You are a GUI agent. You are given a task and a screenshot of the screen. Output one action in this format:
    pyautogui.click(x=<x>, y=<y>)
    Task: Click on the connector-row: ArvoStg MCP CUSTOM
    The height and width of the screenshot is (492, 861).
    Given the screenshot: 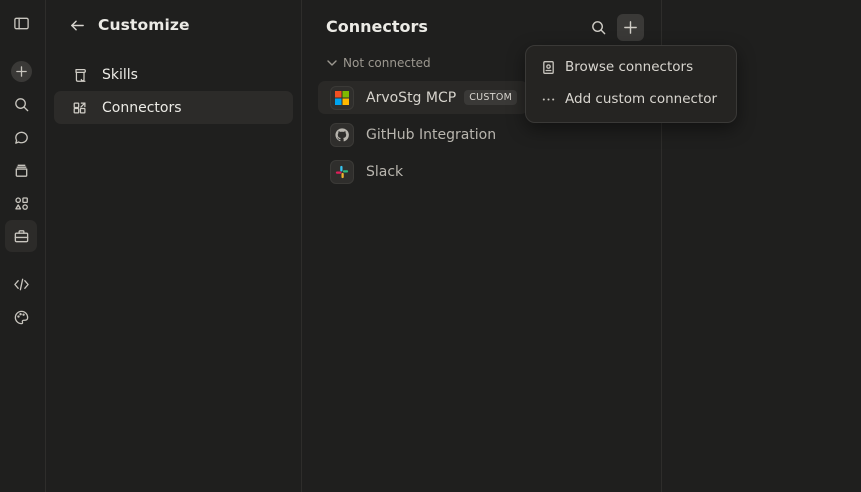 What is the action you would take?
    pyautogui.click(x=423, y=97)
    